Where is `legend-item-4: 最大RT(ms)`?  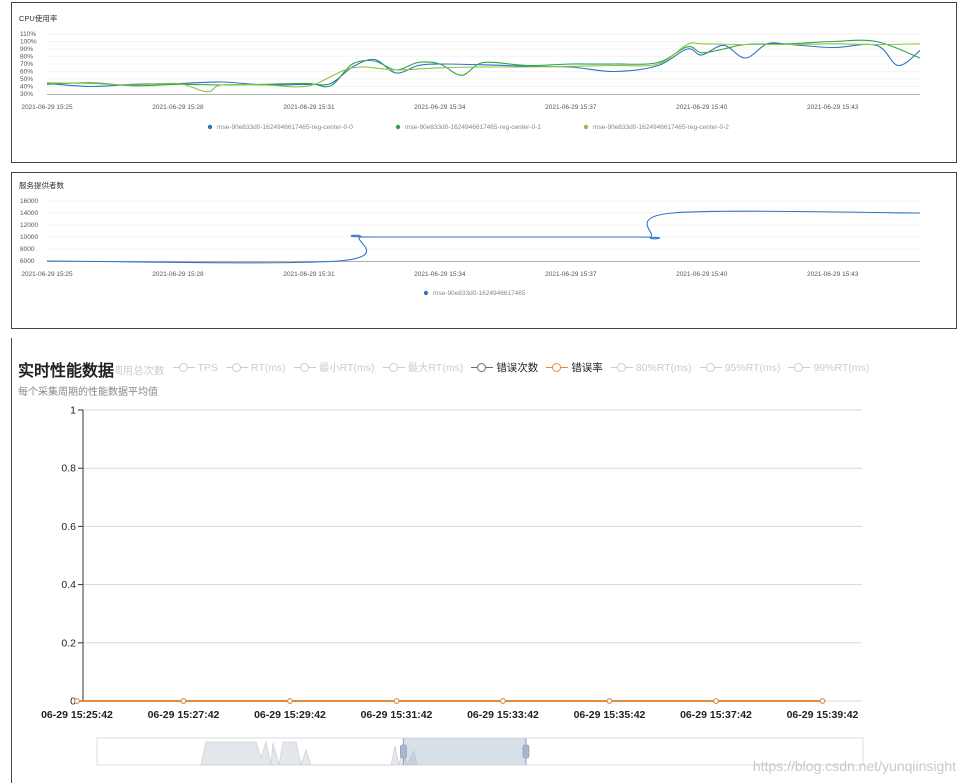
legend-item-4: 最大RT(ms) is located at coordinates (423, 367).